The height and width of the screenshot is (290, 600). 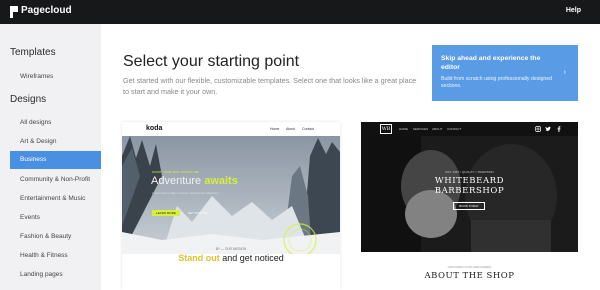 I want to click on template-nav-link: HOME, so click(x=403, y=129).